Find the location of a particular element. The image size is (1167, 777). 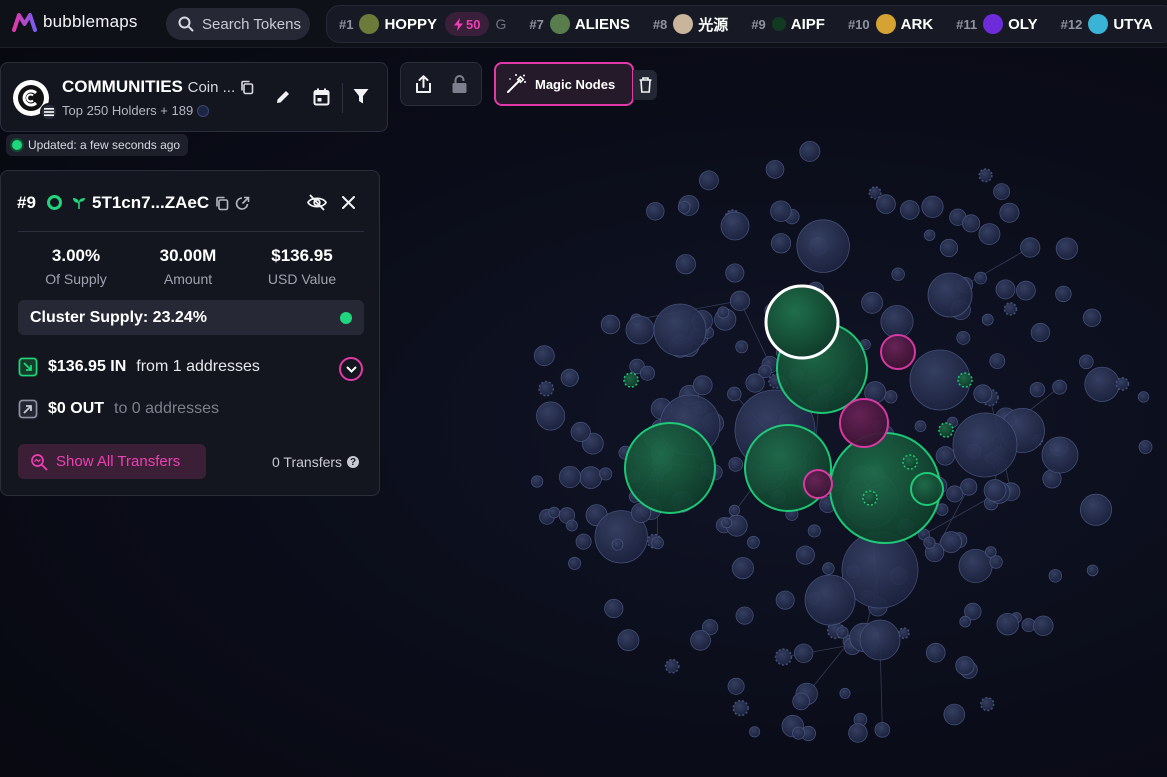

ticker-item-aipf: #9 AIPF is located at coordinates (788, 24).